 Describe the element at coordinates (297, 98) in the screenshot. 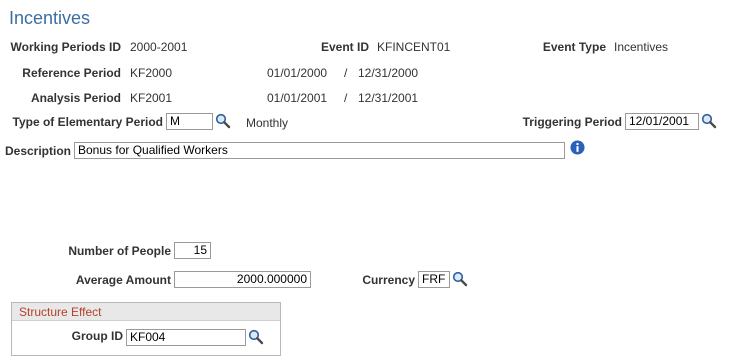

I see `analysis-period-start: 01/01/2001` at that location.